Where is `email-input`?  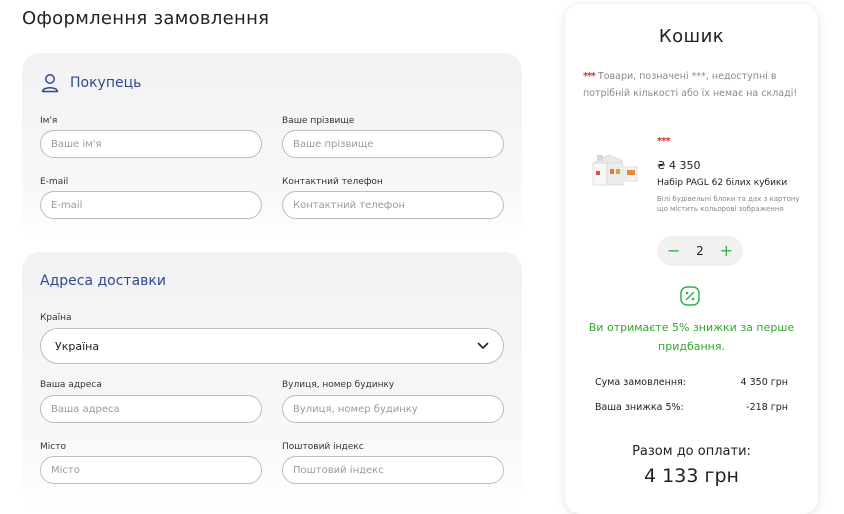 email-input is located at coordinates (151, 205).